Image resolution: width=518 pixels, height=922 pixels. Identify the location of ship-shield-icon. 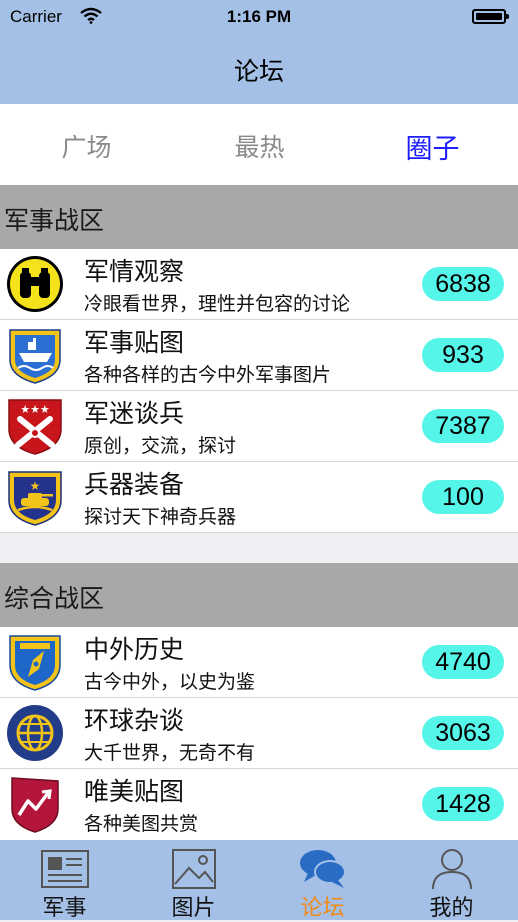
(35, 356).